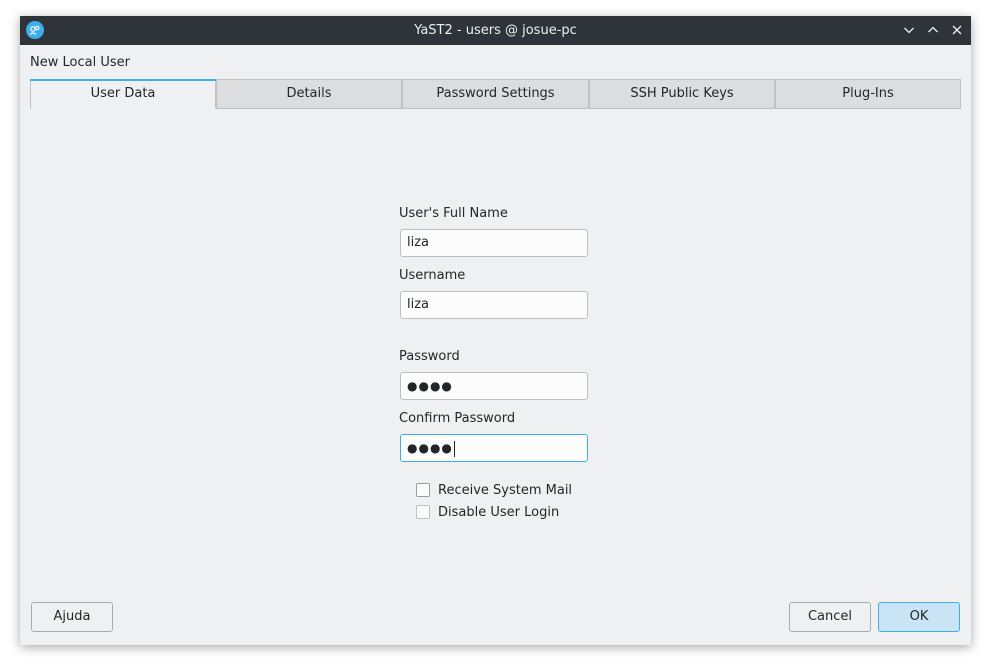  I want to click on receive-system-mail-label: Receive System Mail, so click(505, 490).